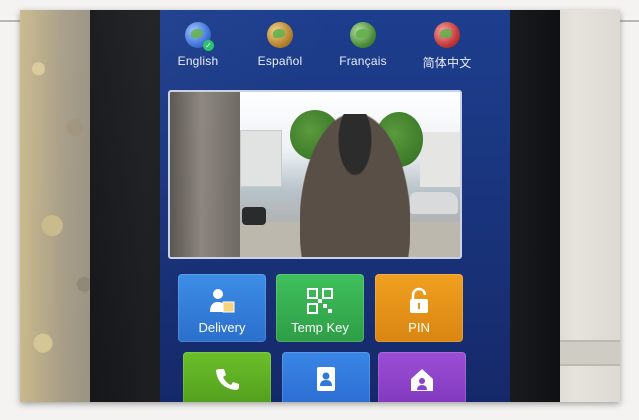 The height and width of the screenshot is (420, 639). I want to click on contacts-icon, so click(326, 379).